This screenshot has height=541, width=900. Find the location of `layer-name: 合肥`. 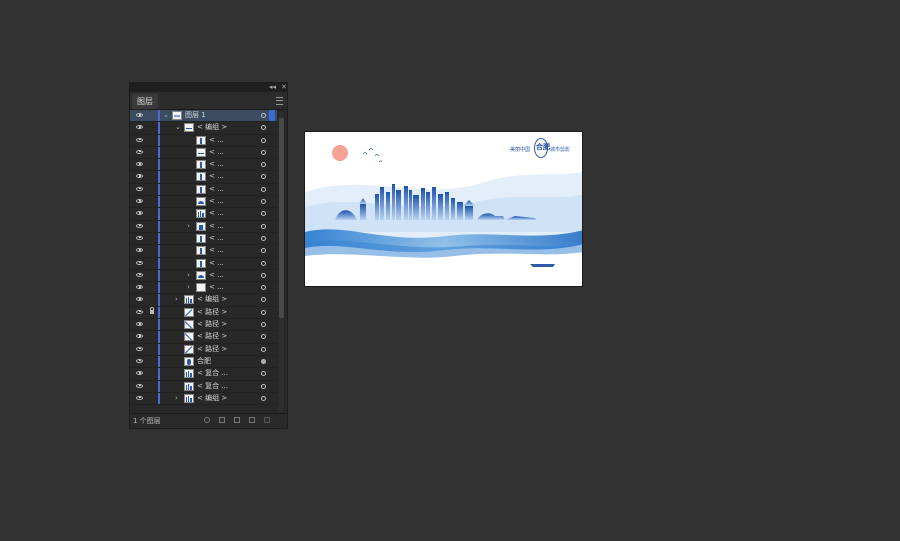

layer-name: 合肥 is located at coordinates (204, 361).